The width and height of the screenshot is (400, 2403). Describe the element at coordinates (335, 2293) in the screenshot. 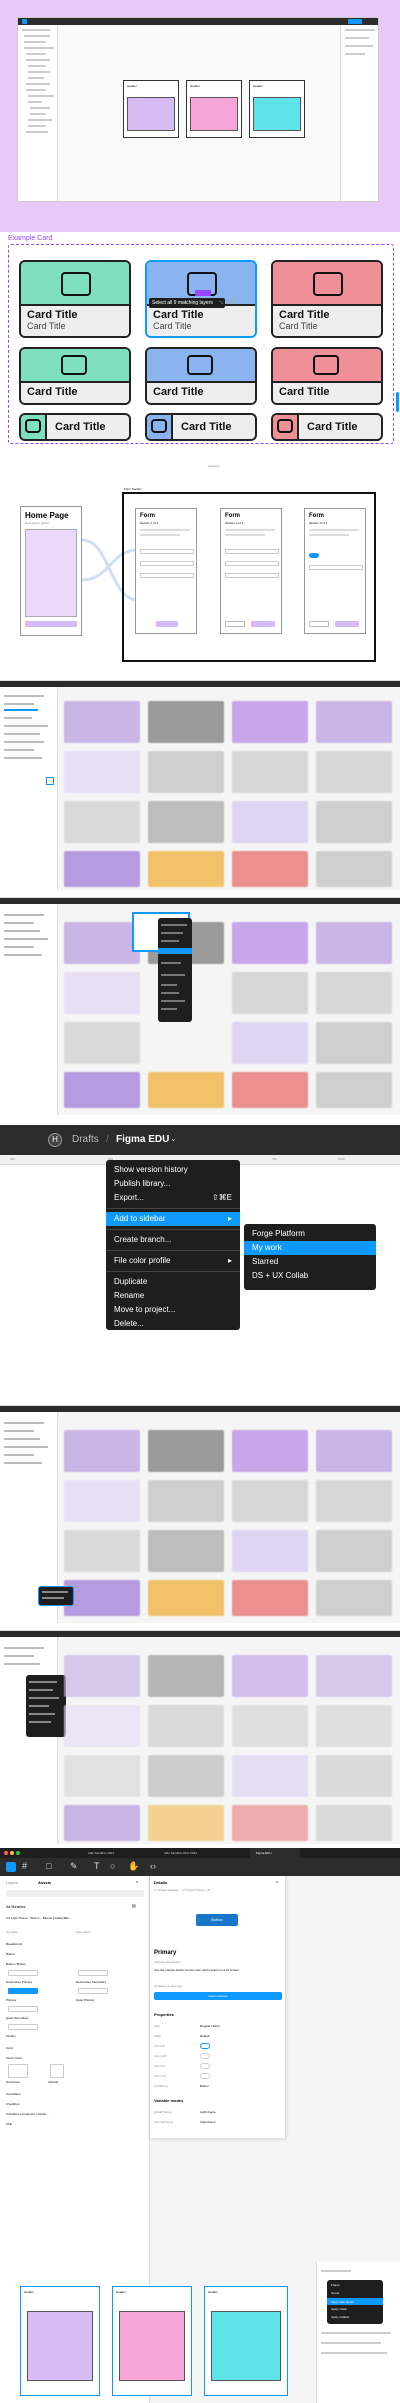

I see `dropdown-group: Group` at that location.